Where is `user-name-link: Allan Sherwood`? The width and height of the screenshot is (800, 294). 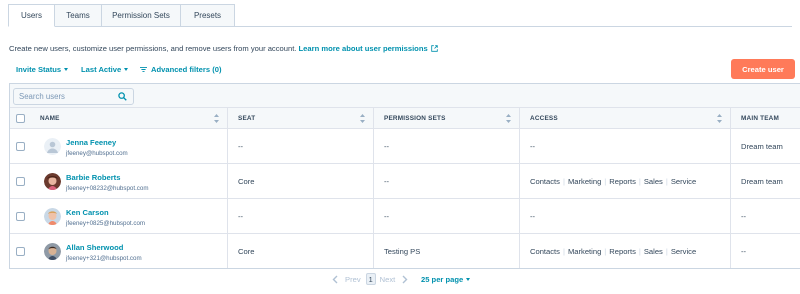 user-name-link: Allan Sherwood is located at coordinates (94, 247).